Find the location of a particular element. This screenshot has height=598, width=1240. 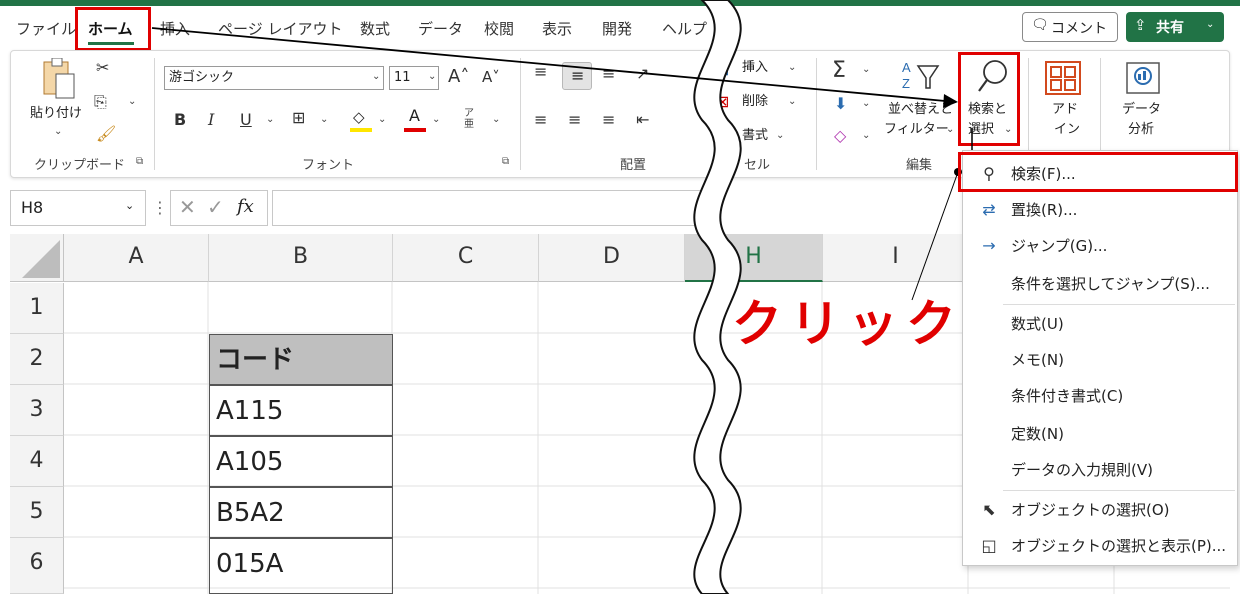

row-header-3: 3 is located at coordinates (37, 410).